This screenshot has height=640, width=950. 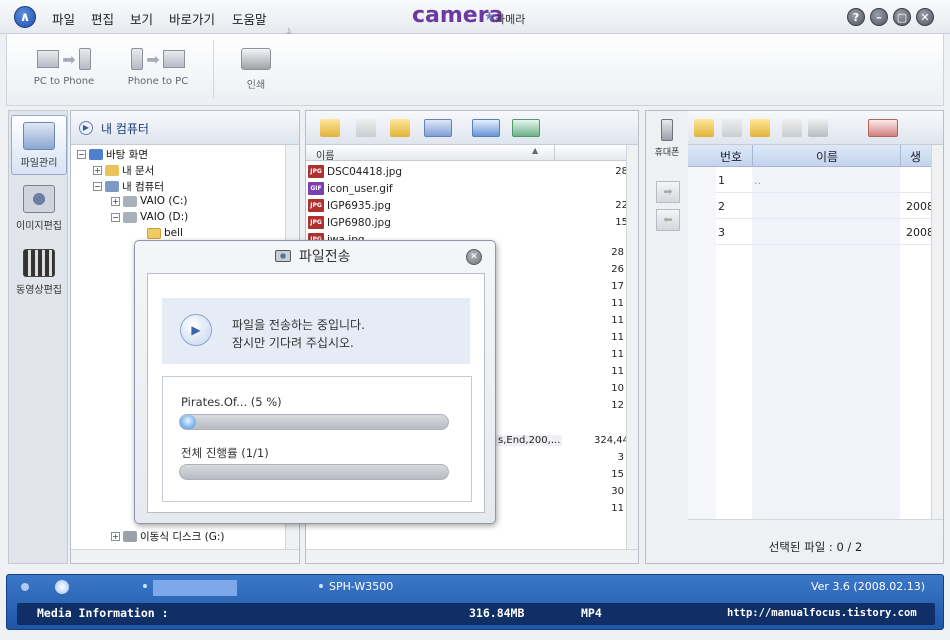 What do you see at coordinates (668, 192) in the screenshot?
I see `send-right-icon: ➡` at bounding box center [668, 192].